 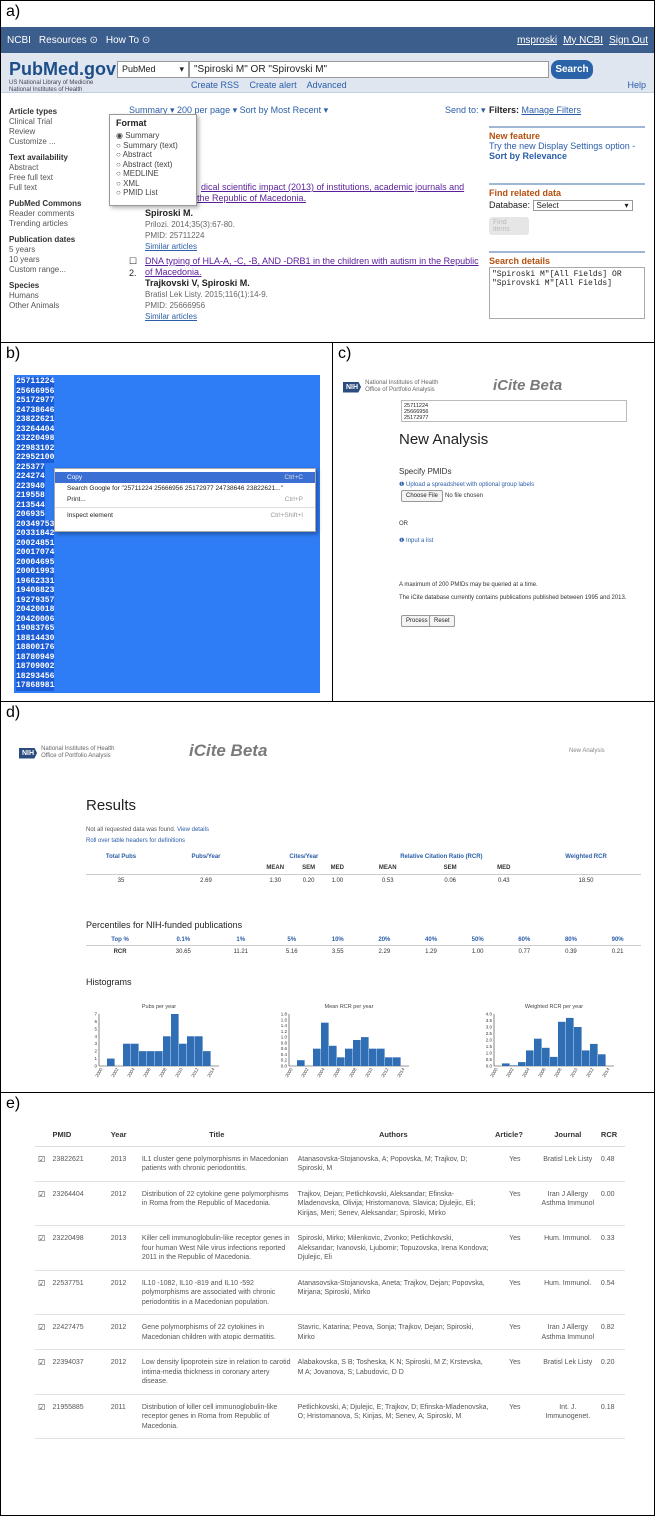 What do you see at coordinates (275, 881) in the screenshot?
I see `val-cites-mean: 1.30` at bounding box center [275, 881].